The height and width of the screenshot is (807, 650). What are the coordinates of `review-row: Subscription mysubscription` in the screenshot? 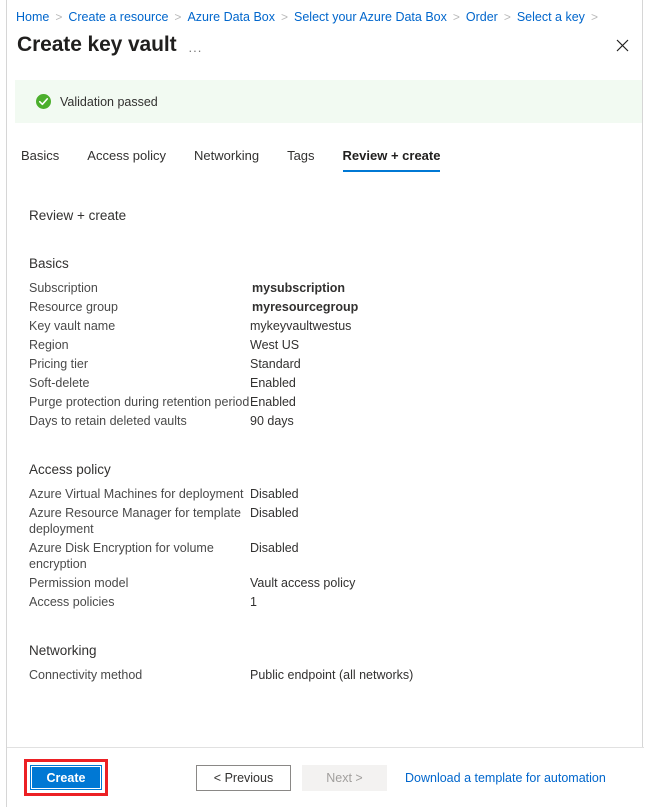 It's located at (336, 288).